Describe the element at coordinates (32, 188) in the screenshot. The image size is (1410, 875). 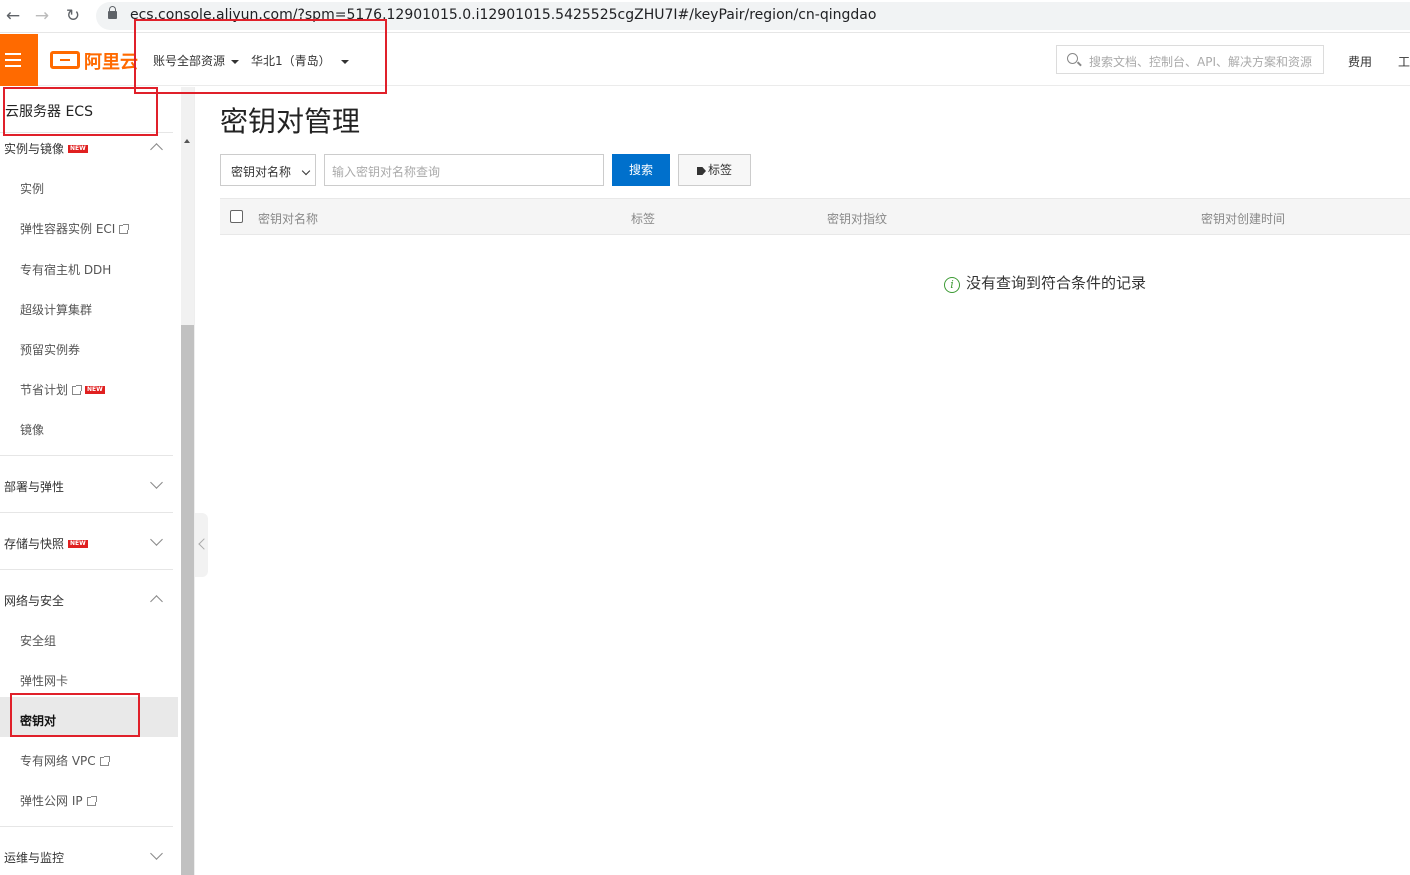
I see `sidebar-item-instances: 实例` at that location.